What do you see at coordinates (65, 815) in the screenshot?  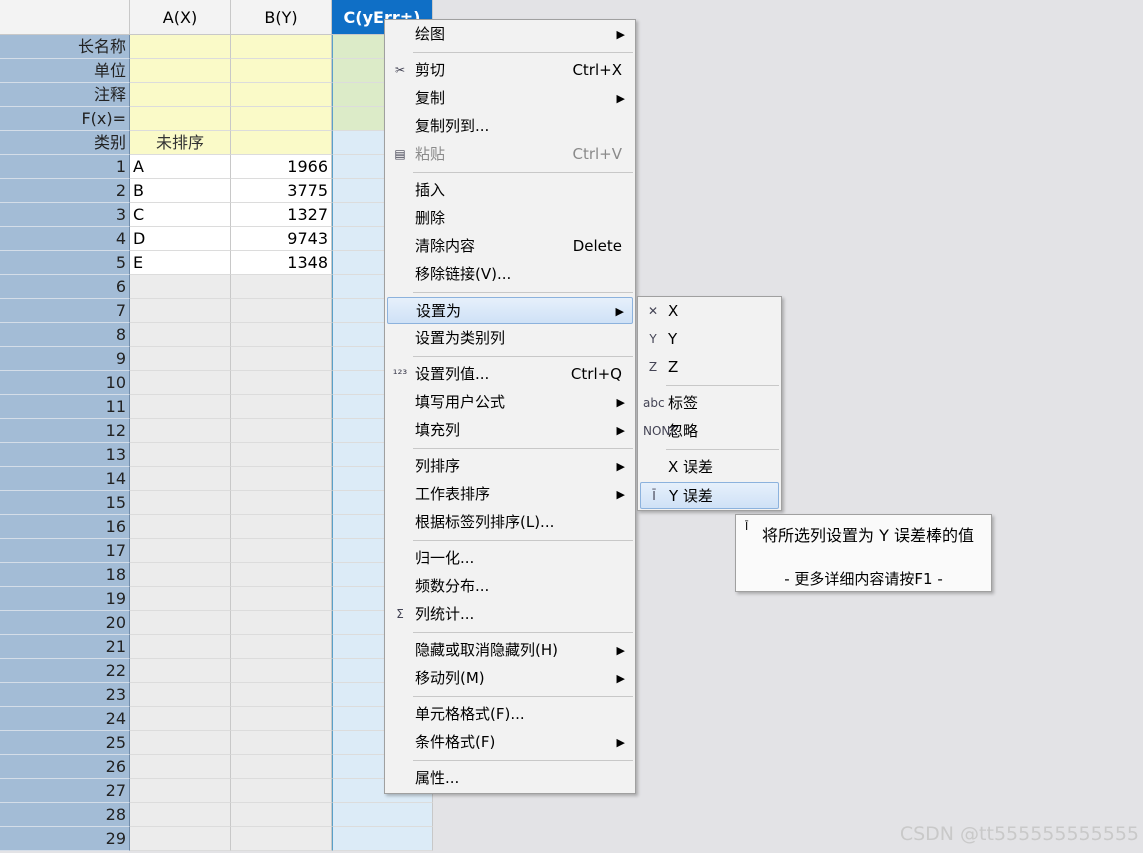 I see `row-number: 28` at bounding box center [65, 815].